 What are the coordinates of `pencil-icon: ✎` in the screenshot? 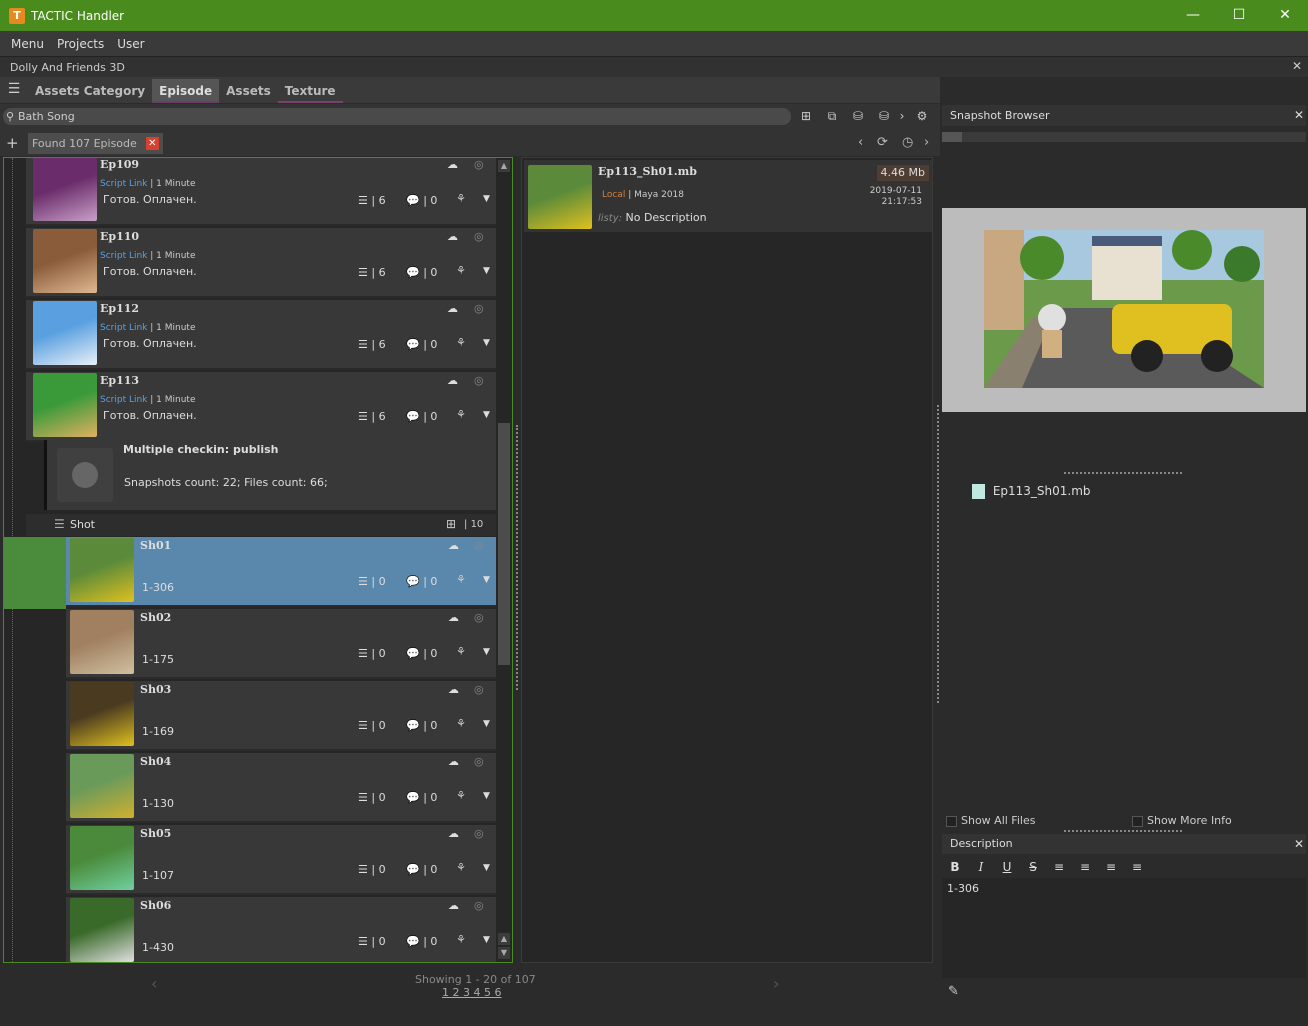 It's located at (953, 991).